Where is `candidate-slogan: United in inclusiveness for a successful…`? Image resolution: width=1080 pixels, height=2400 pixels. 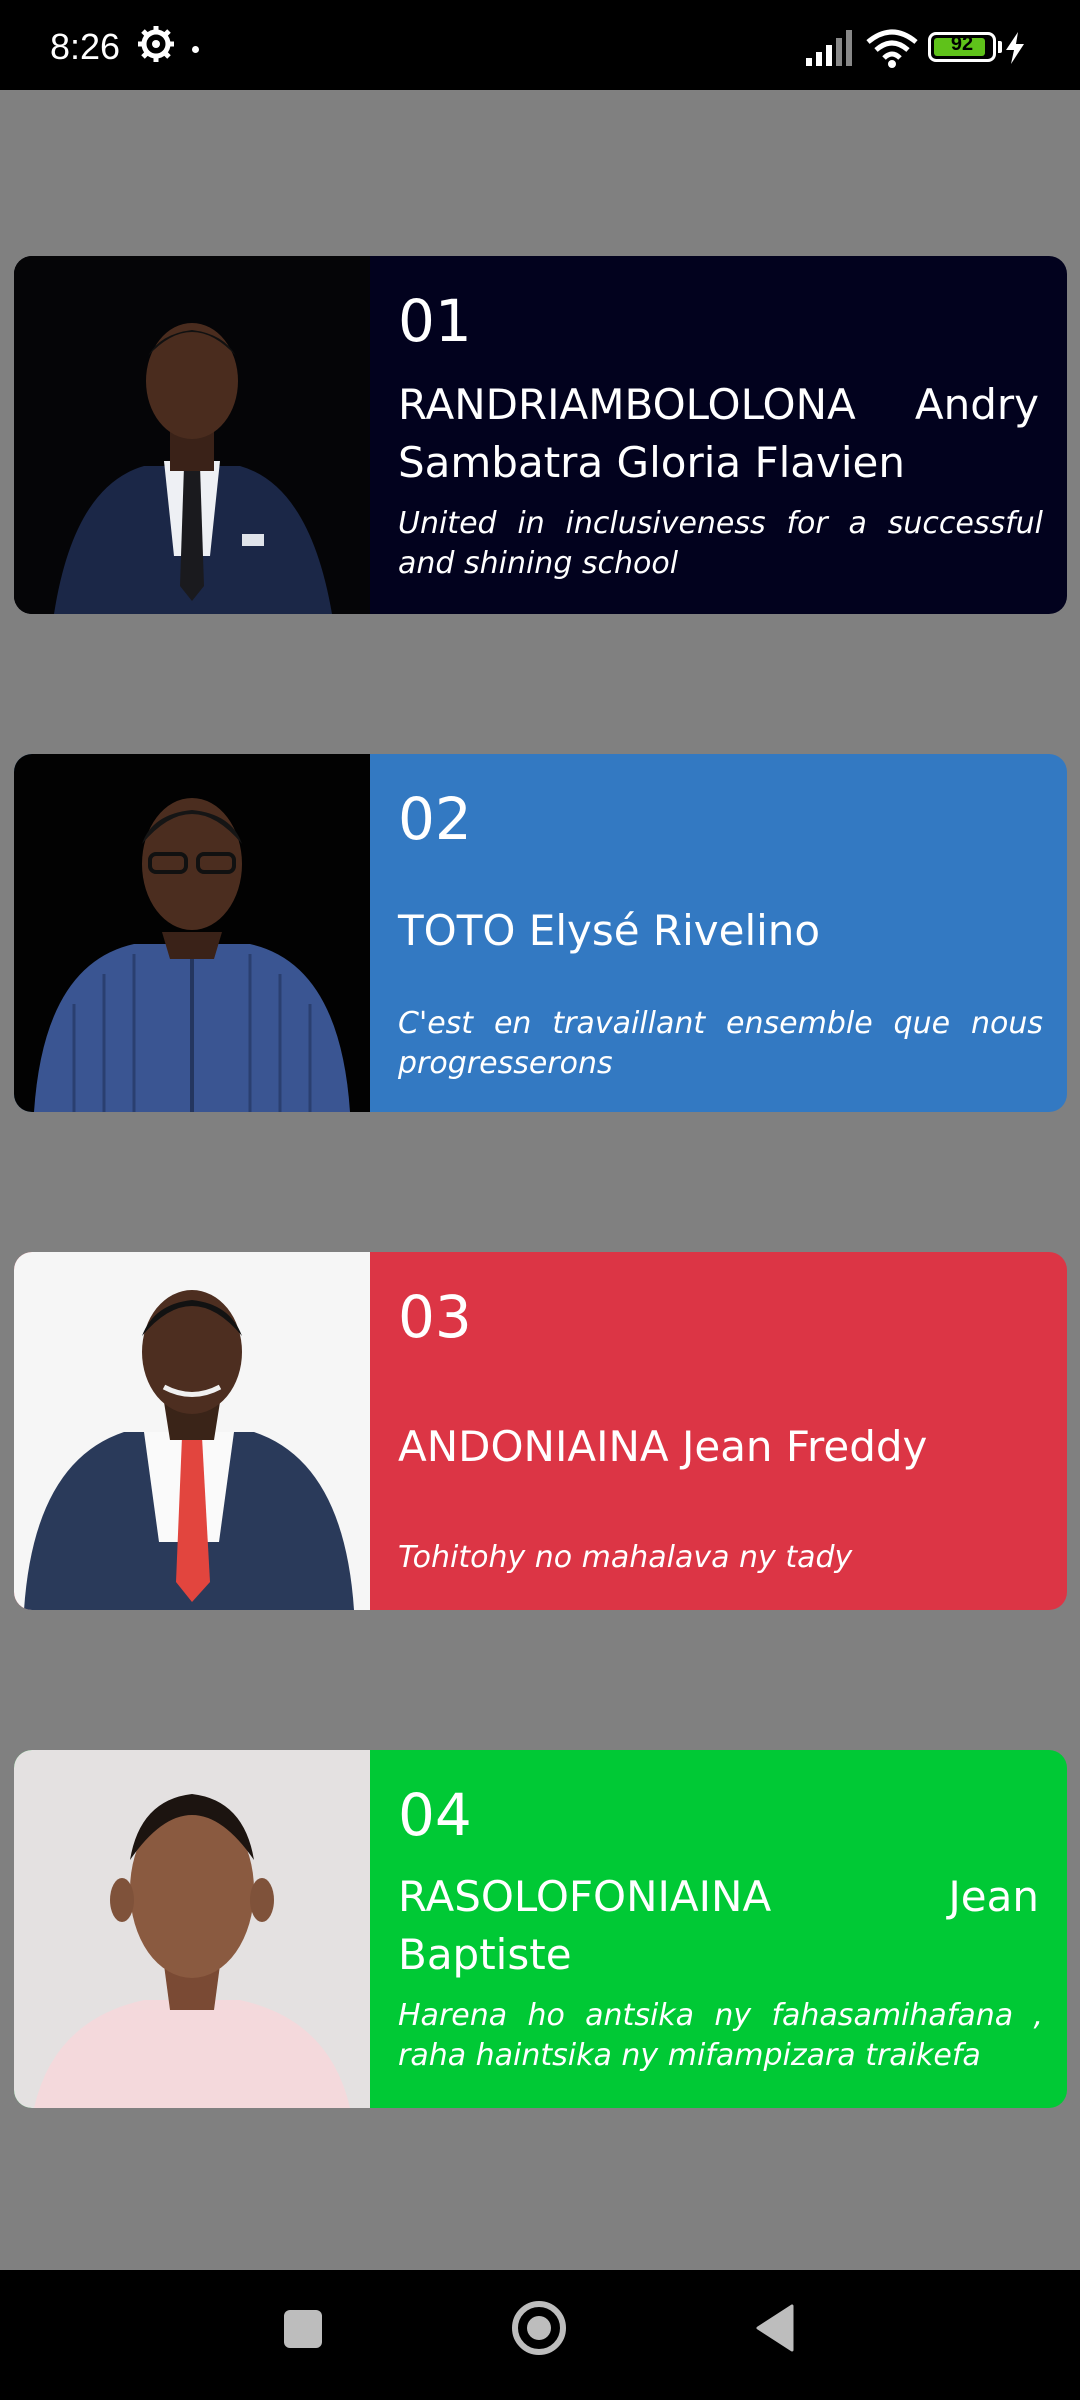 candidate-slogan: United in inclusiveness for a successful… is located at coordinates (720, 543).